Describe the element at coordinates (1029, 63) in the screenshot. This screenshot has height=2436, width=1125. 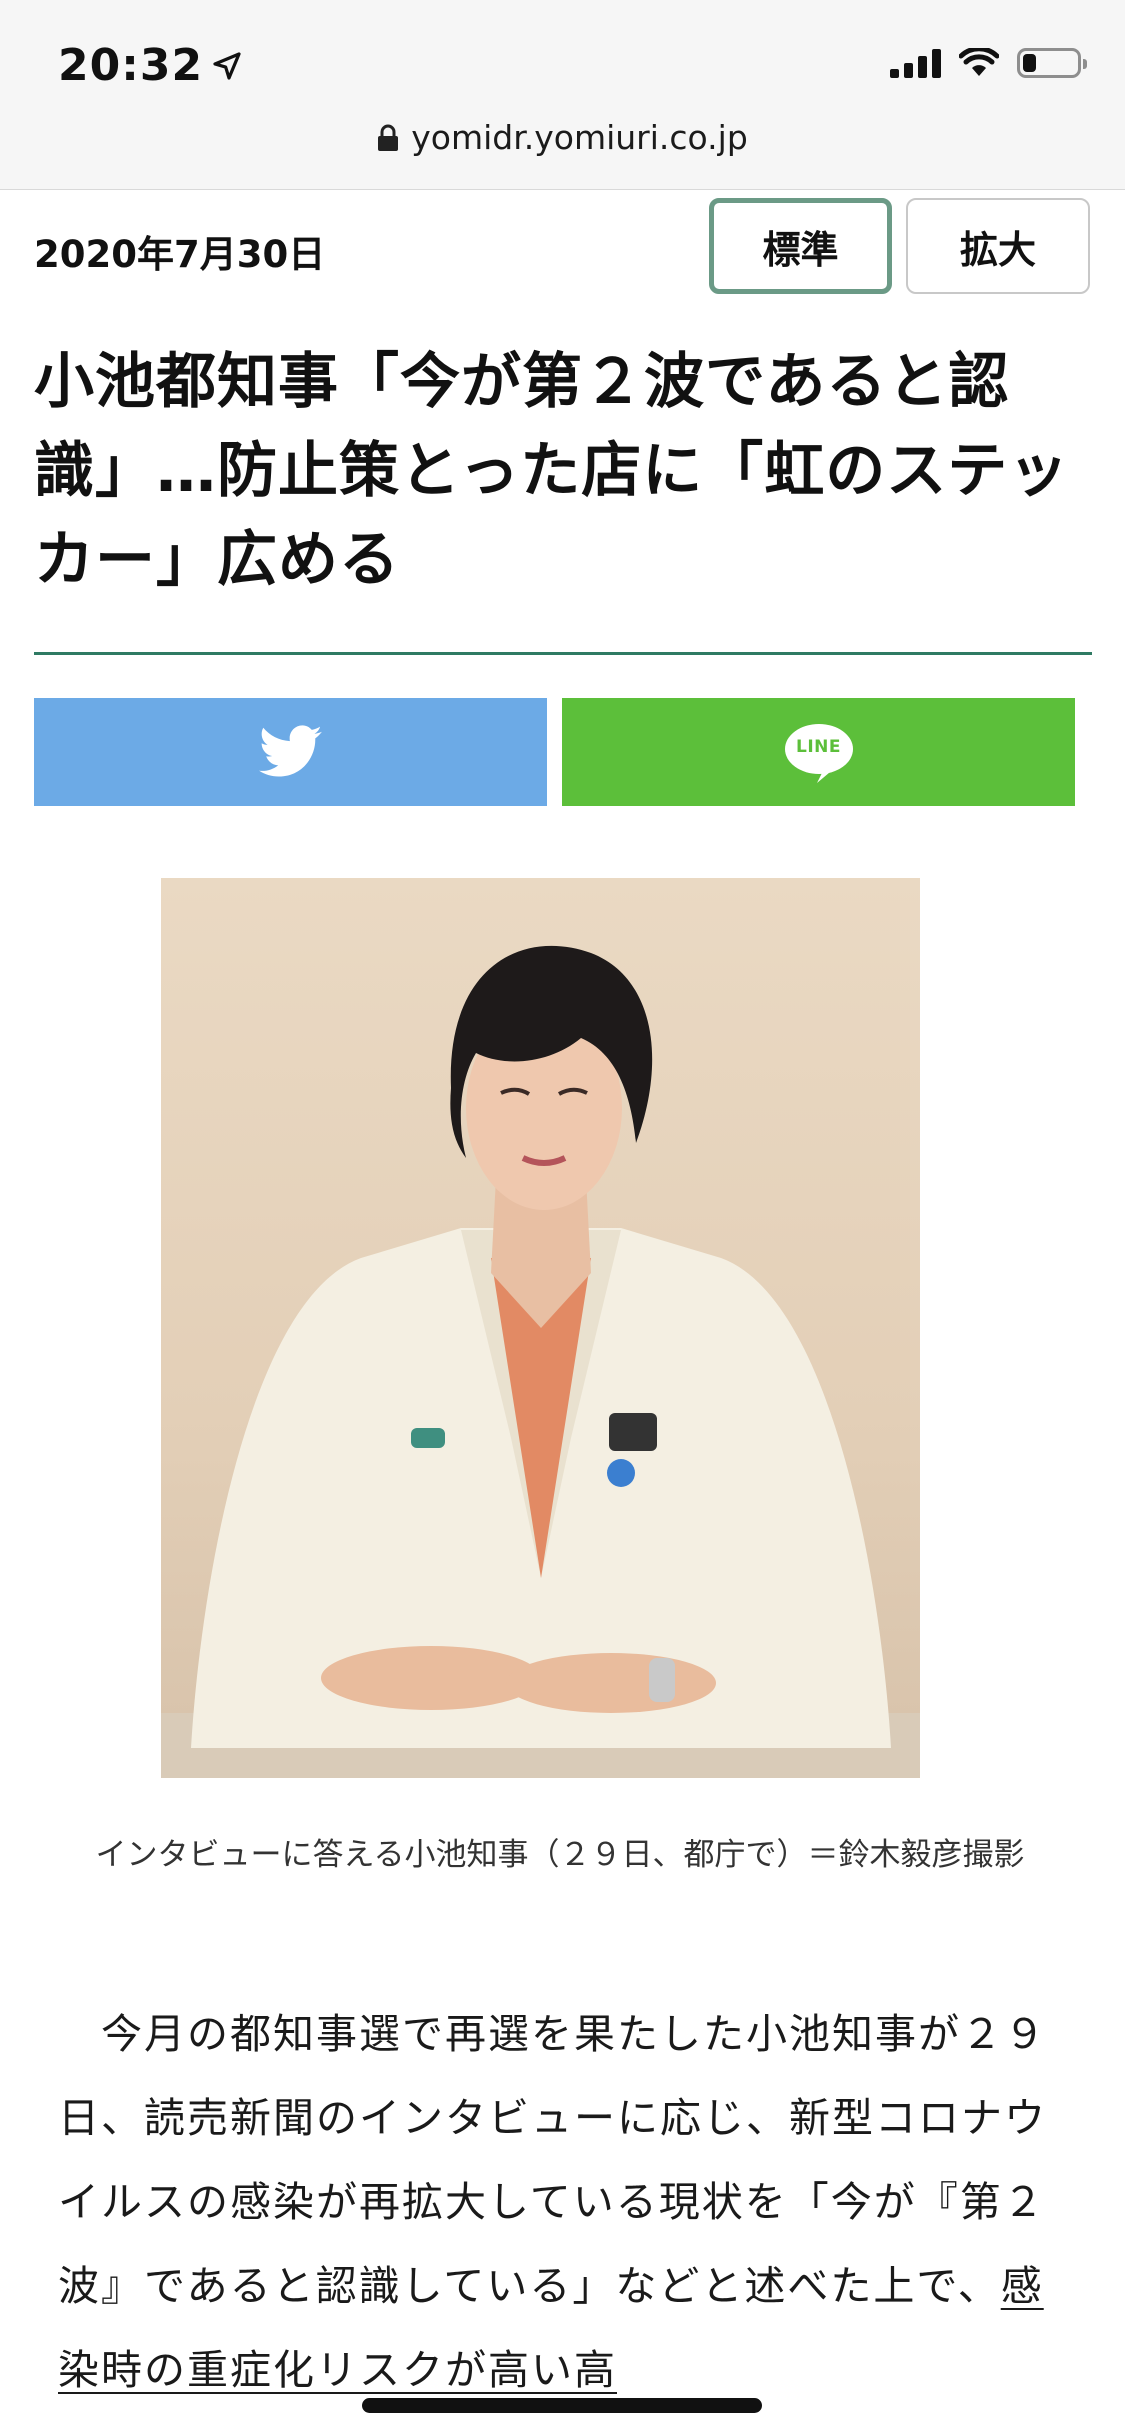
I see `battery-level` at that location.